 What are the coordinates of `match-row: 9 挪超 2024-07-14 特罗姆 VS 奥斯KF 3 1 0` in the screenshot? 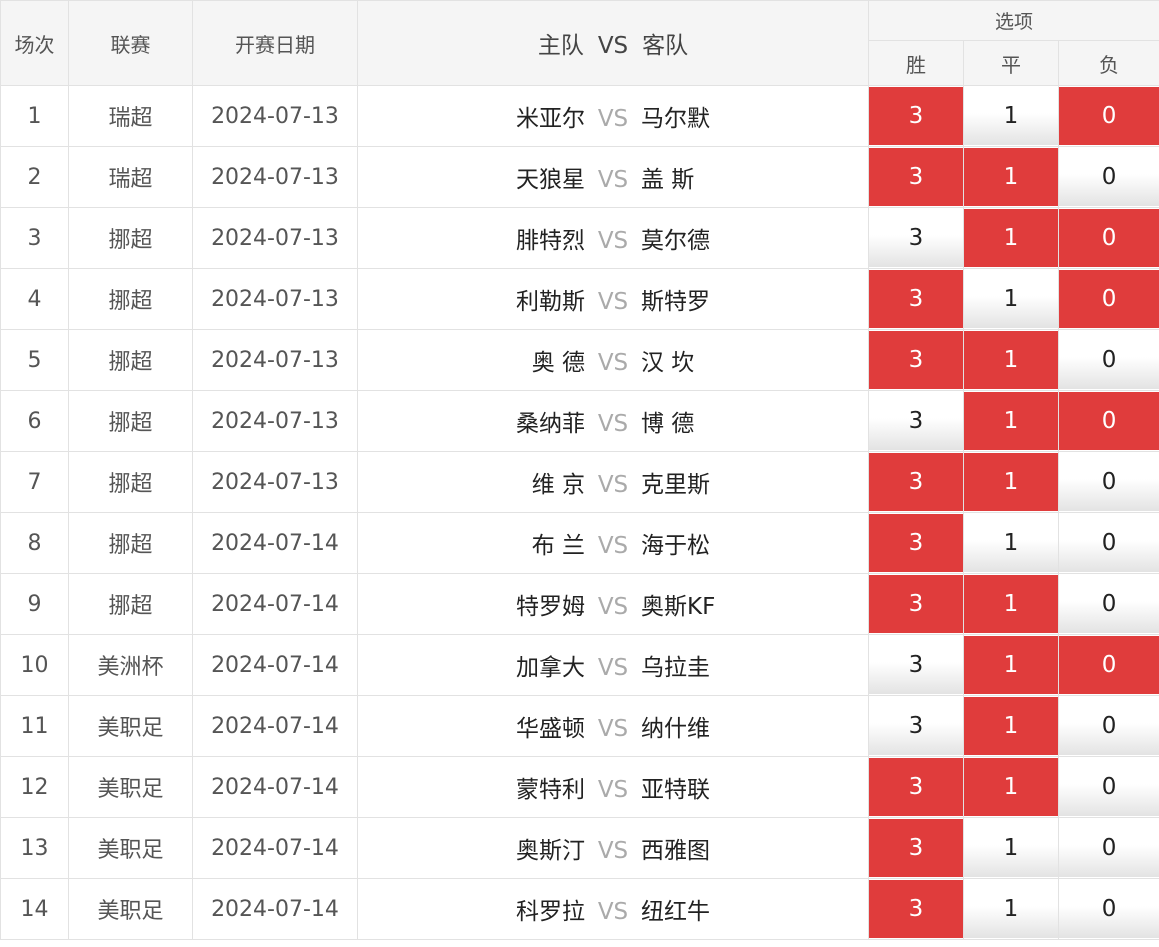 It's located at (579, 604).